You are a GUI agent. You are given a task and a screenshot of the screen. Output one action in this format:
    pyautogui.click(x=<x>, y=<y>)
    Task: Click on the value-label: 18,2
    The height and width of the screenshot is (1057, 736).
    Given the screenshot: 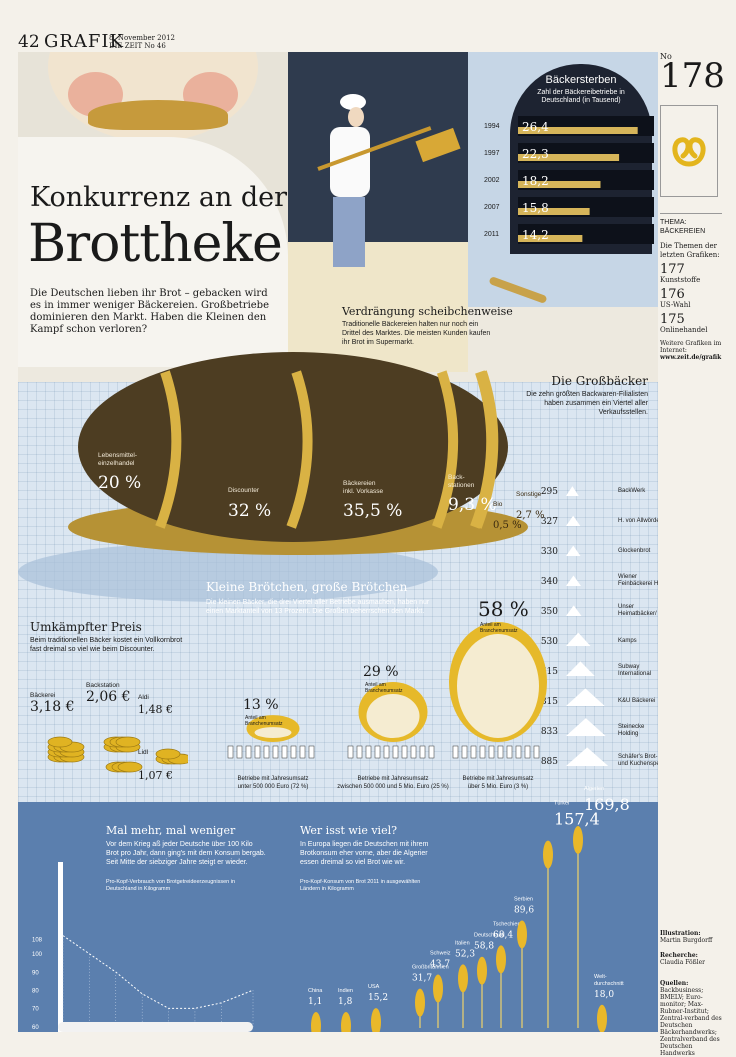 What is the action you would take?
    pyautogui.click(x=535, y=181)
    